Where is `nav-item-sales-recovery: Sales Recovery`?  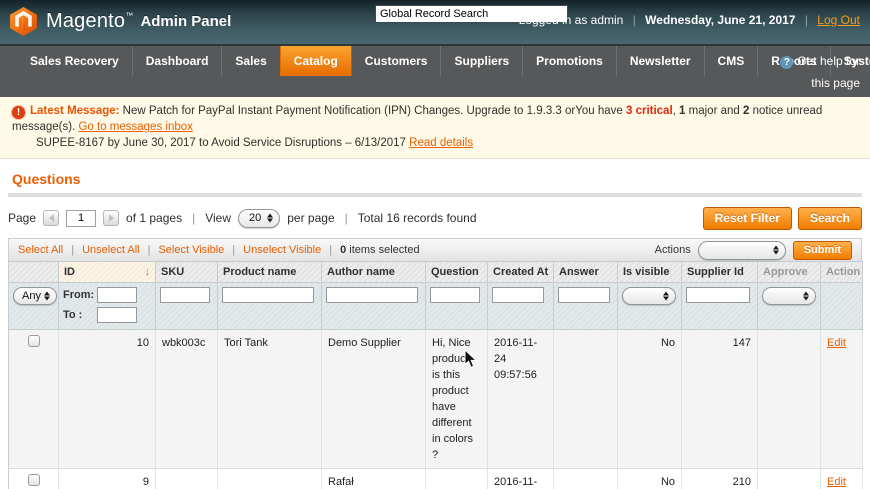 nav-item-sales-recovery: Sales Recovery is located at coordinates (74, 61).